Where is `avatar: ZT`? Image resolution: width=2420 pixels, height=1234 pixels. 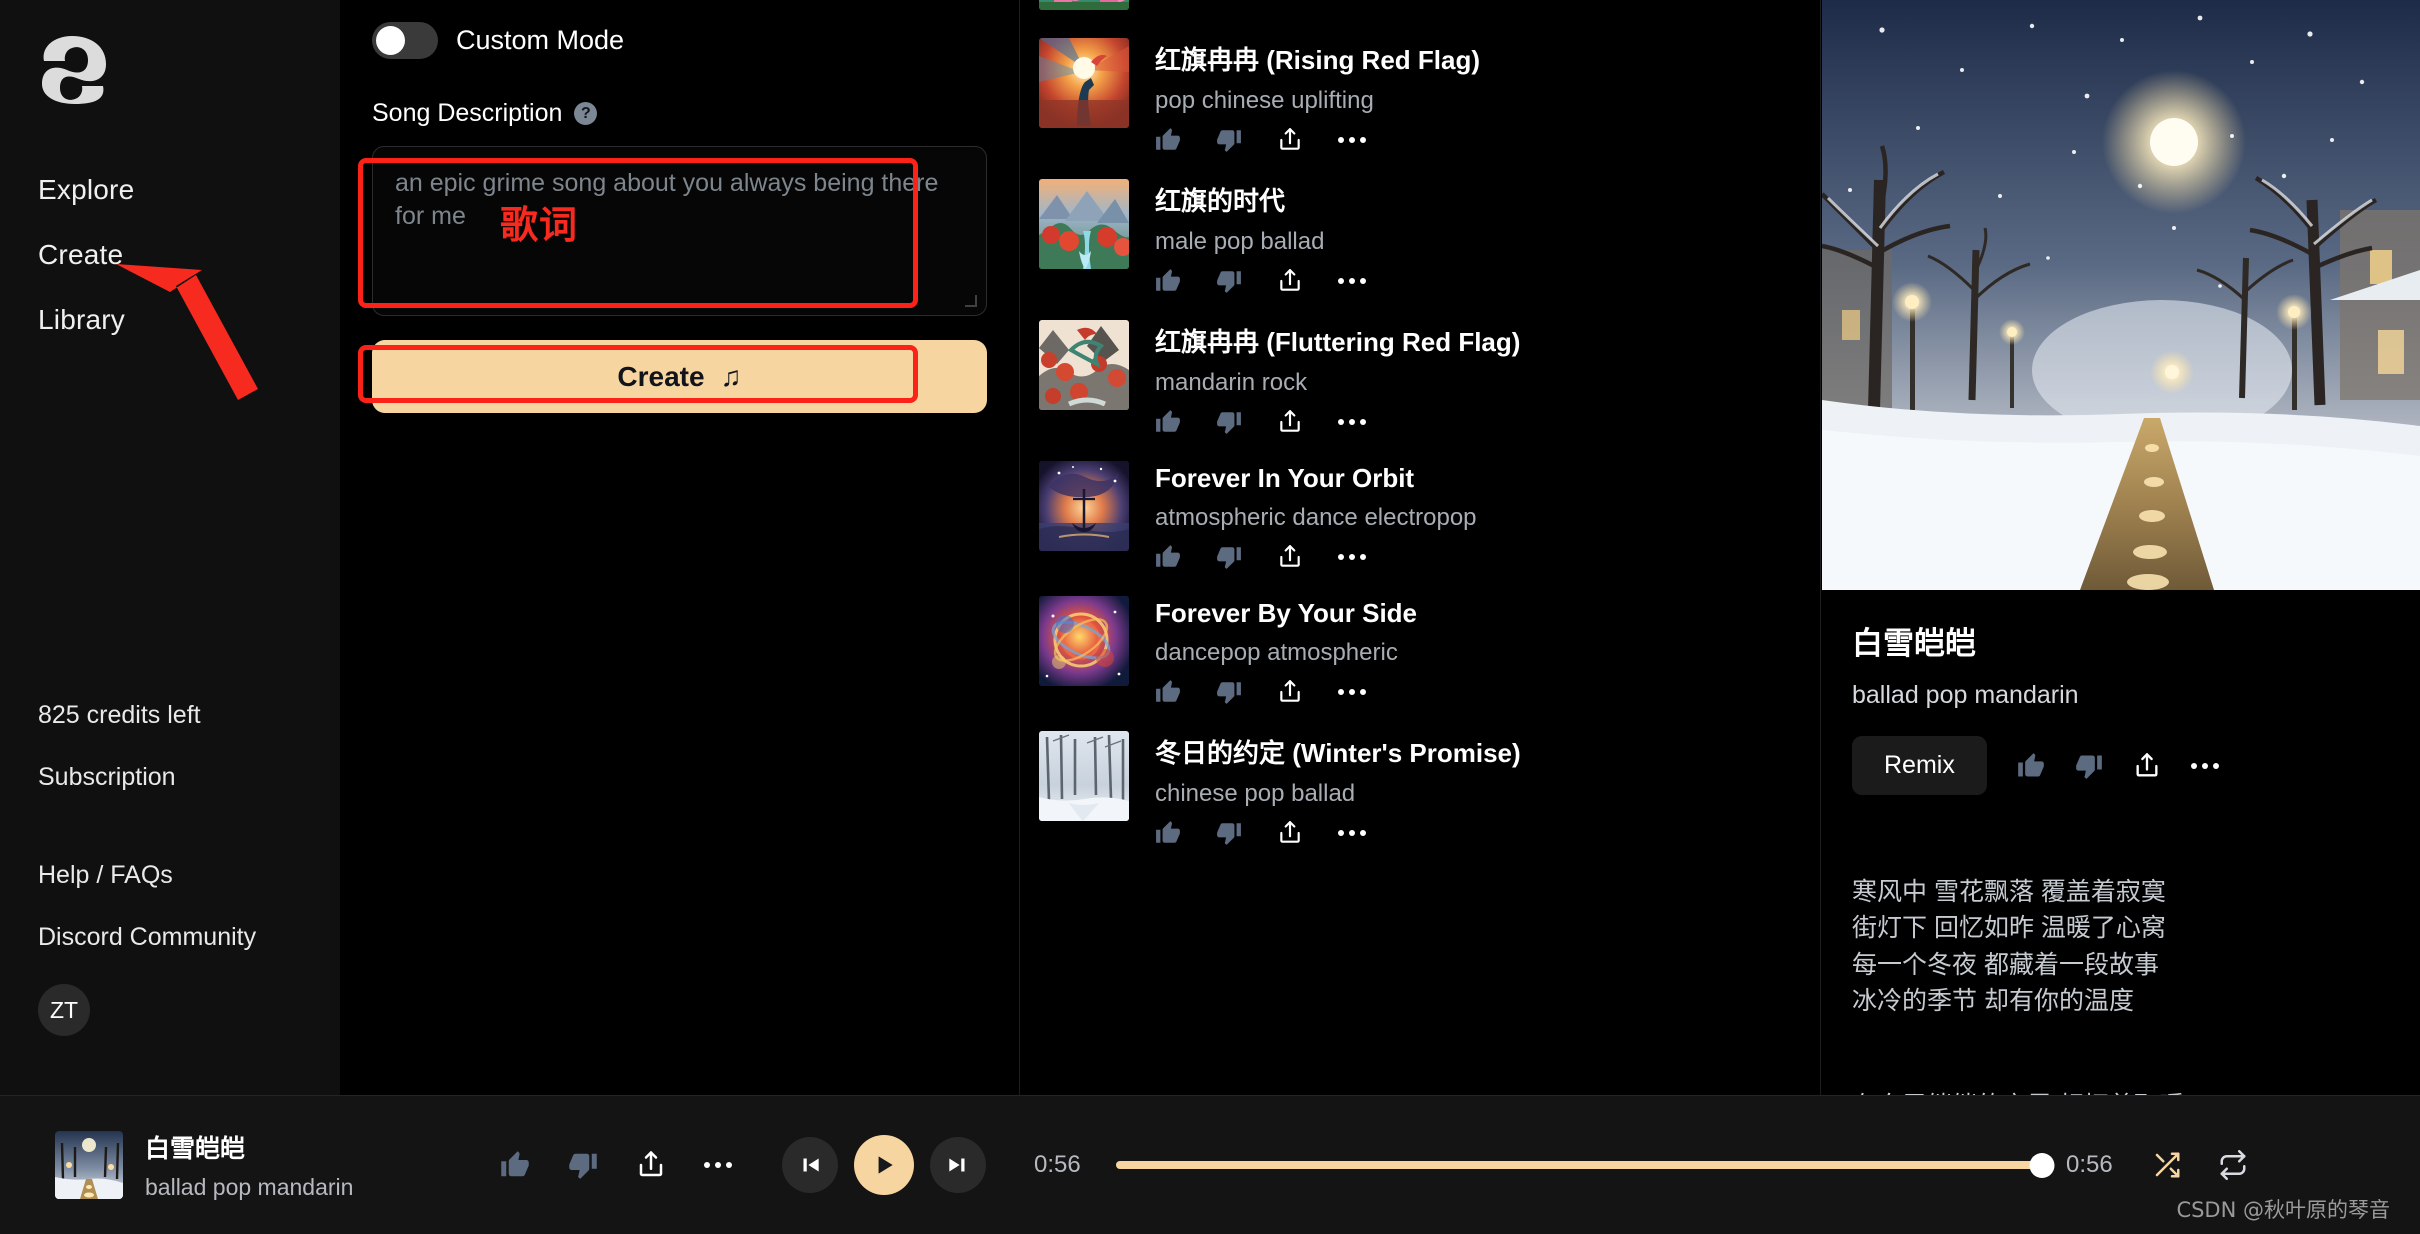 avatar: ZT is located at coordinates (64, 1010).